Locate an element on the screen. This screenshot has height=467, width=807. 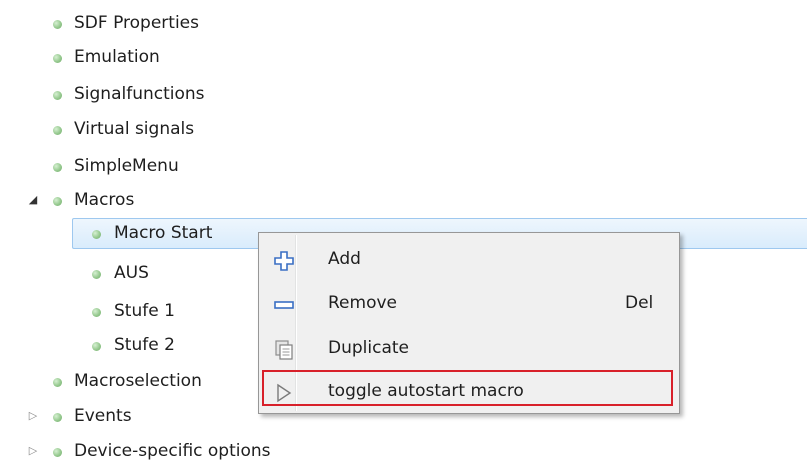
tree-item-label: Macroselection is located at coordinates (138, 381).